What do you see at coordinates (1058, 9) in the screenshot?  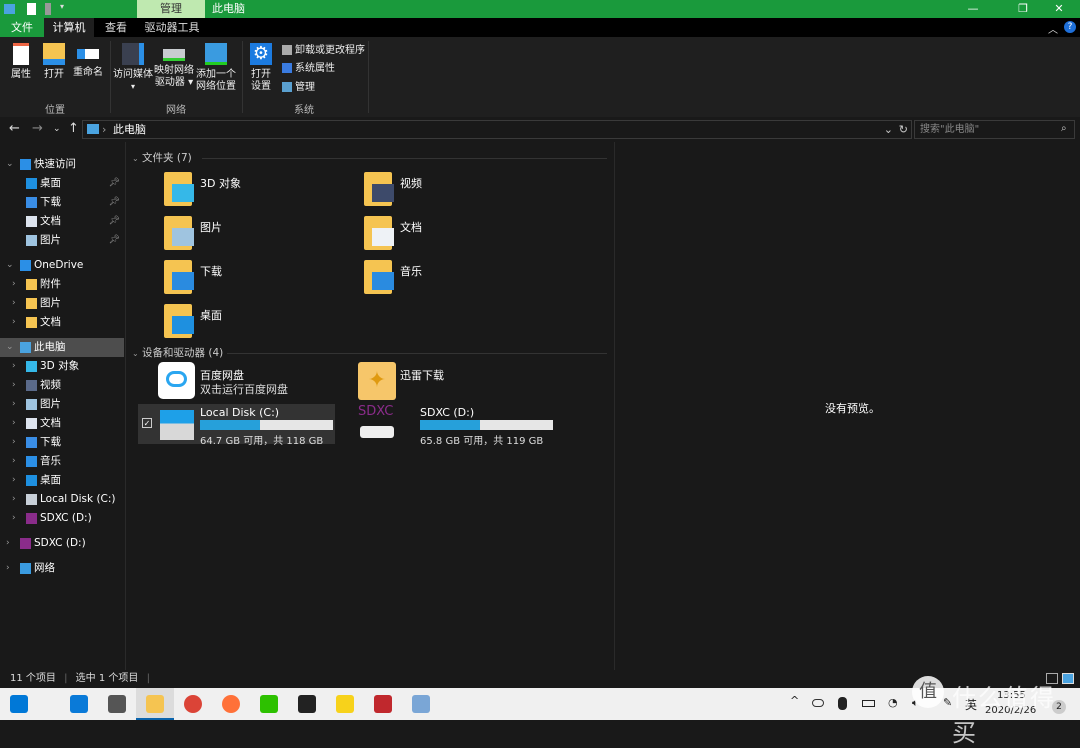 I see `close-button: ✕` at bounding box center [1058, 9].